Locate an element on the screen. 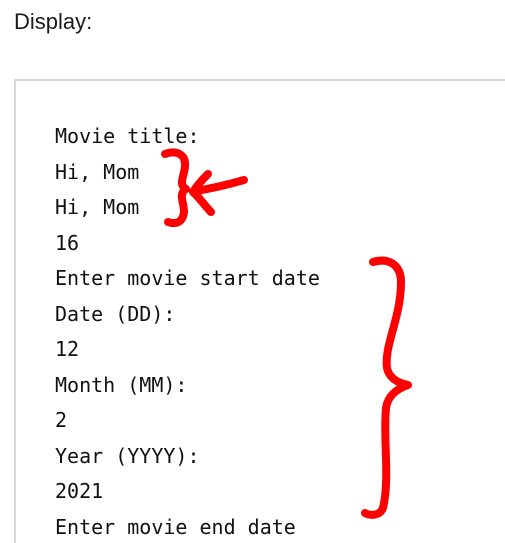 Image resolution: width=505 pixels, height=543 pixels. console-line-end-date-prompt: Enter movie end date is located at coordinates (175, 526).